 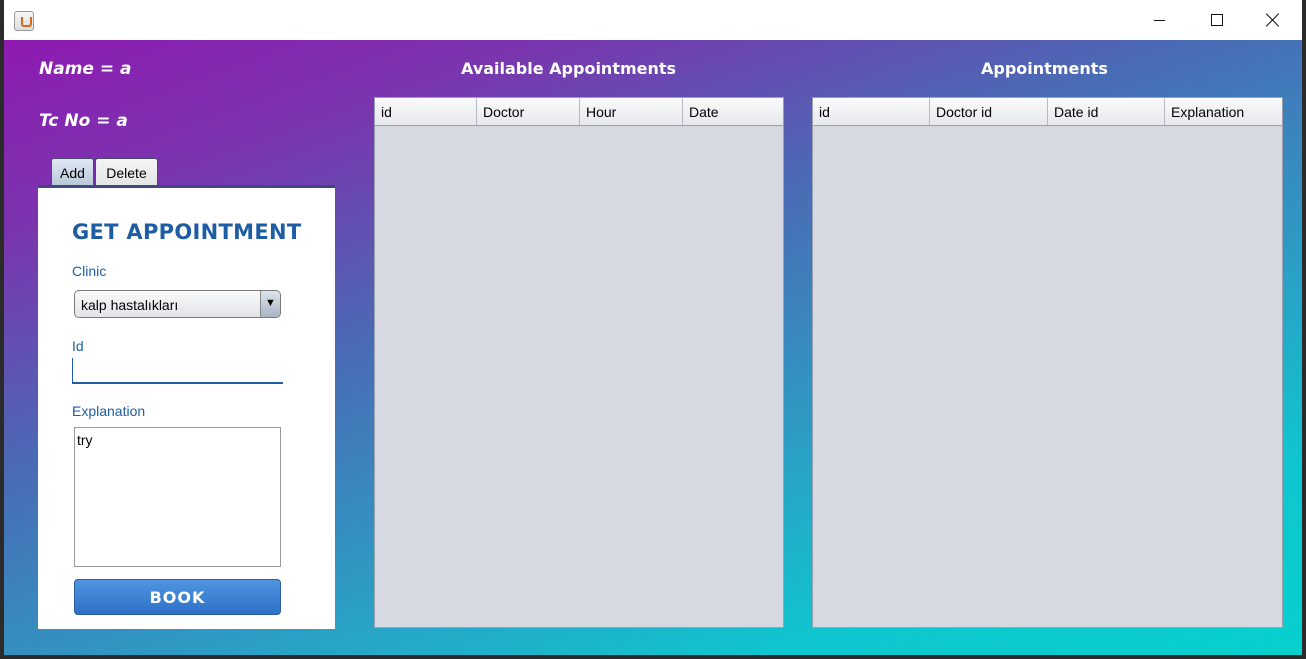 I want to click on column-header-doctor-id: Doctor id, so click(x=989, y=111).